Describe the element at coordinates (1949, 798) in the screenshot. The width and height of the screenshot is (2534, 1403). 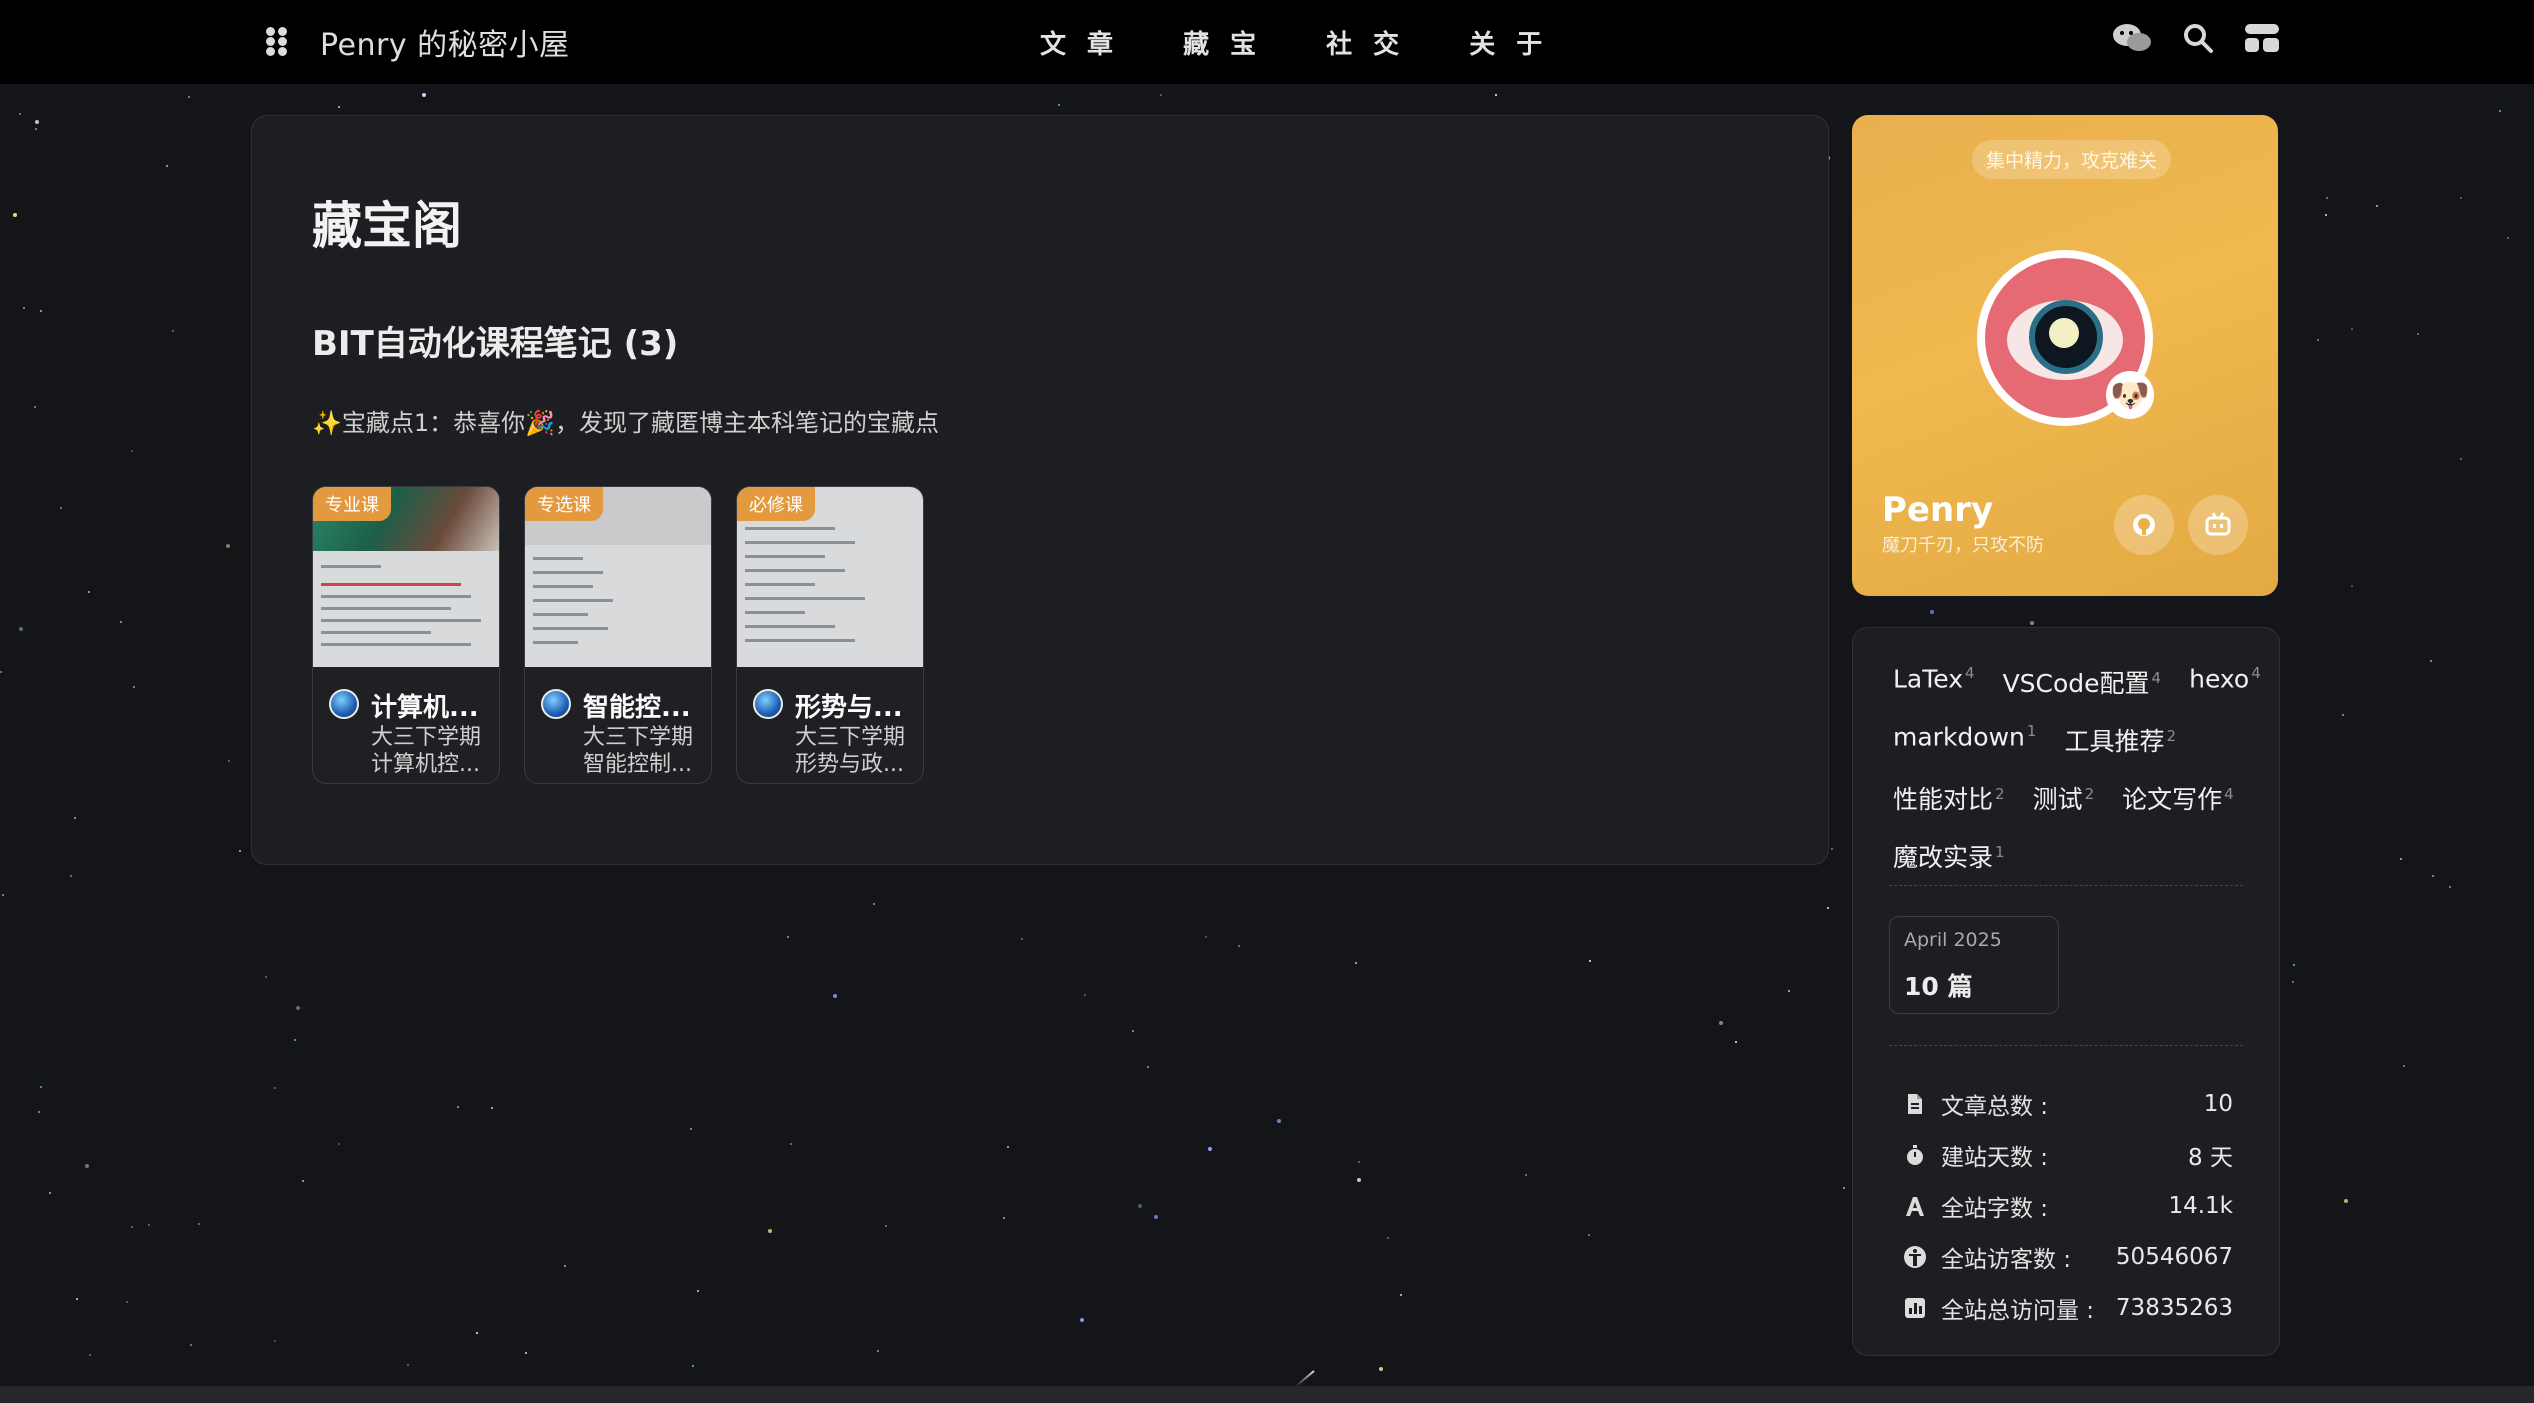
I see `tag-performance: 性能对比 2` at that location.